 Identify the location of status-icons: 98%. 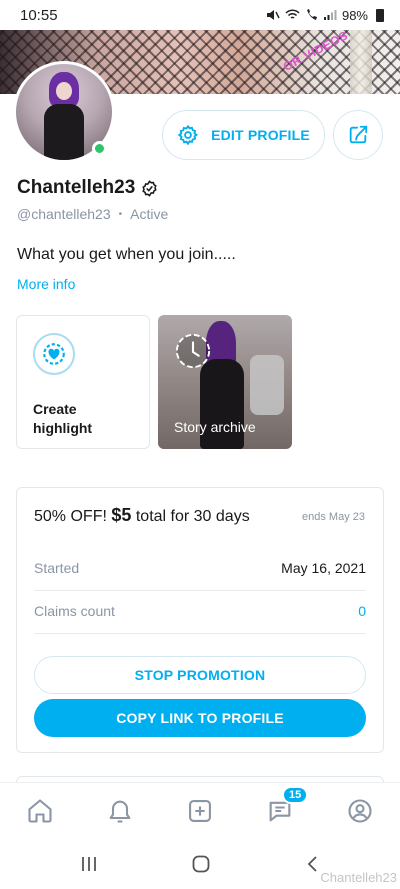
(325, 15).